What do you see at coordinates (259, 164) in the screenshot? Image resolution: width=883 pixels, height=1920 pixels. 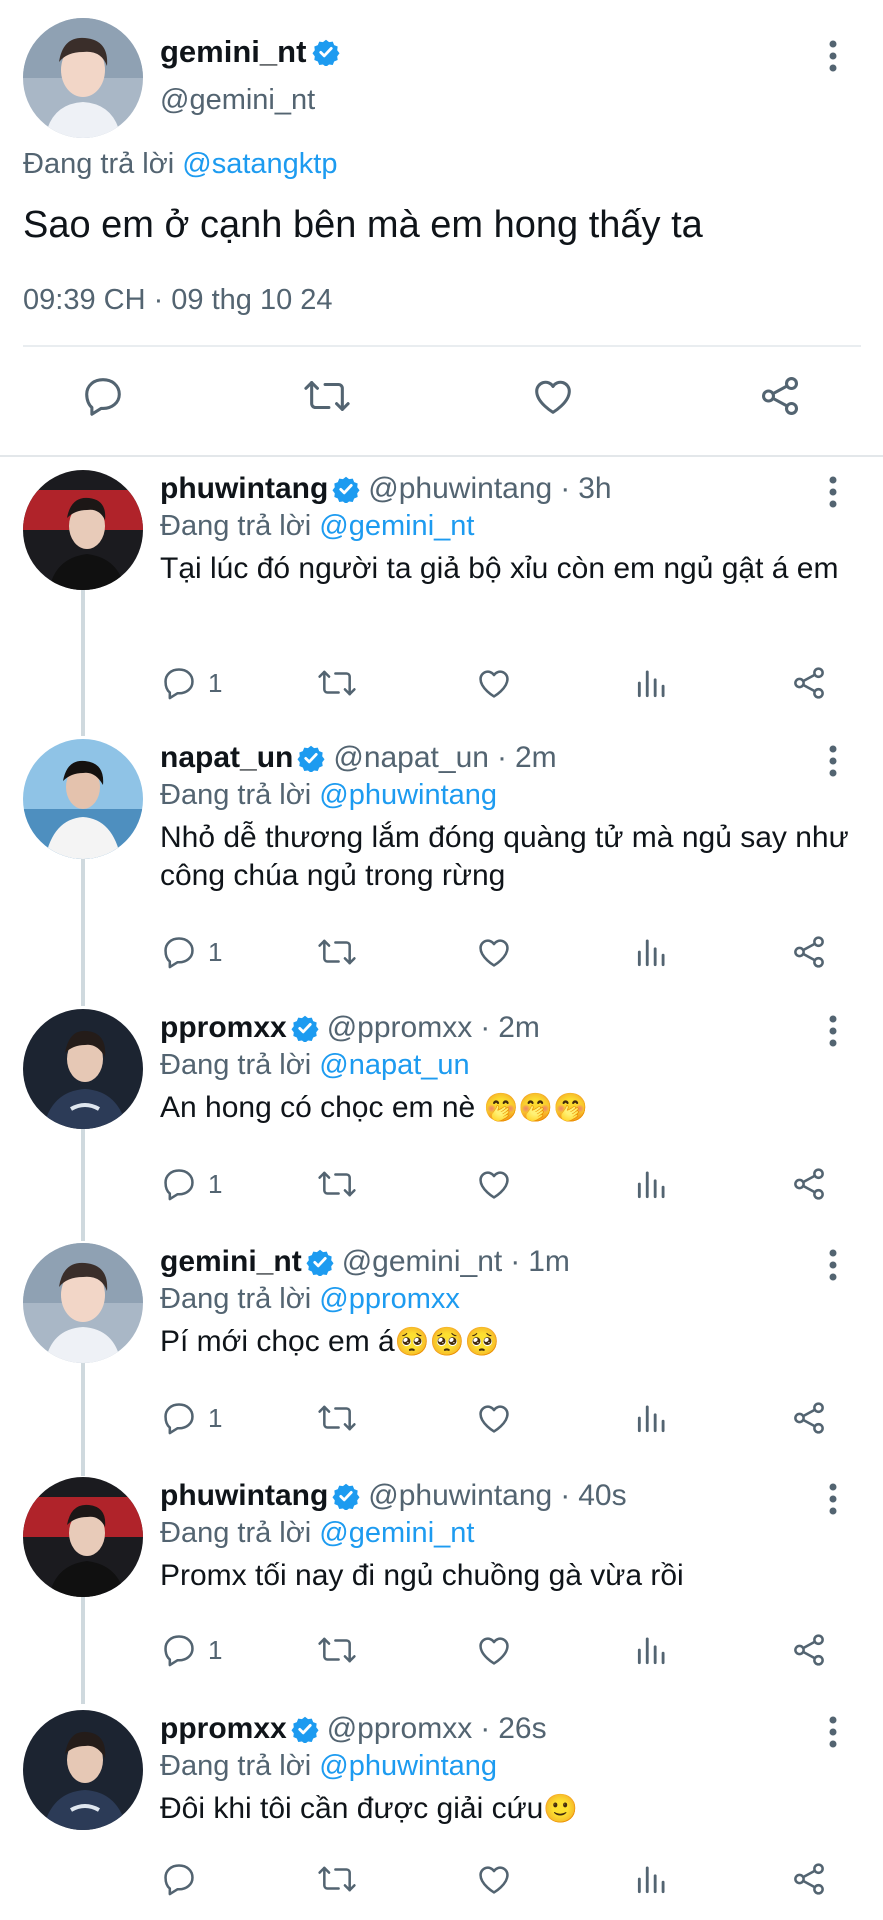 I see `reply-mention-link: @satangktp` at bounding box center [259, 164].